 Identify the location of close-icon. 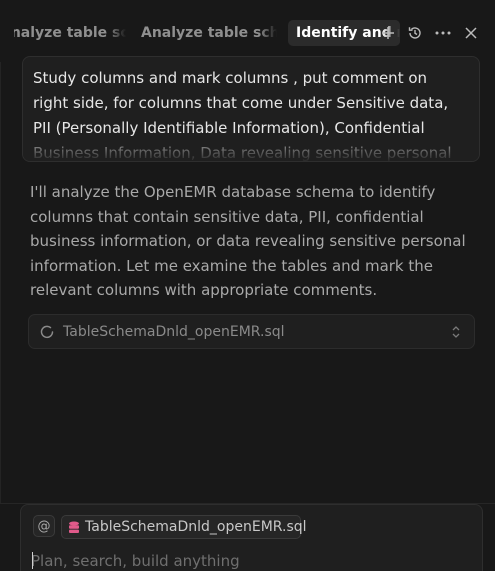
(471, 33).